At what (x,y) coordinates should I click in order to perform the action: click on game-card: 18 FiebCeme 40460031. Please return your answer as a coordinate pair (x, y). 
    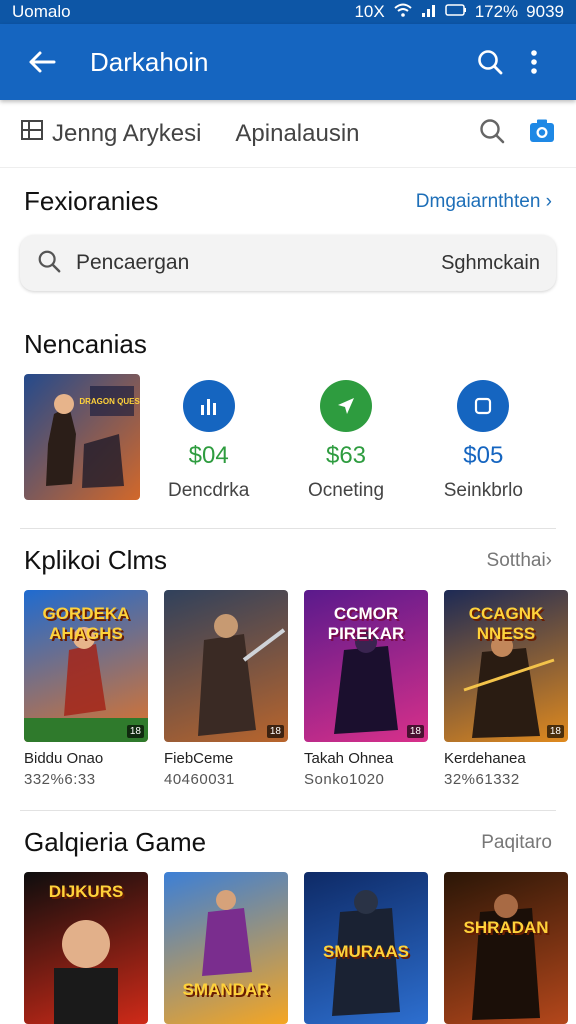
    Looking at the image, I should click on (228, 689).